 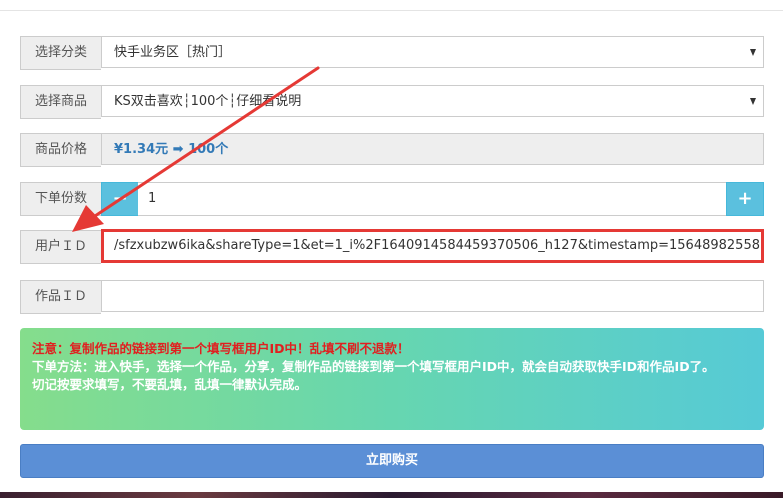 I want to click on work-id-row: 作品ＩＤ, so click(x=392, y=297).